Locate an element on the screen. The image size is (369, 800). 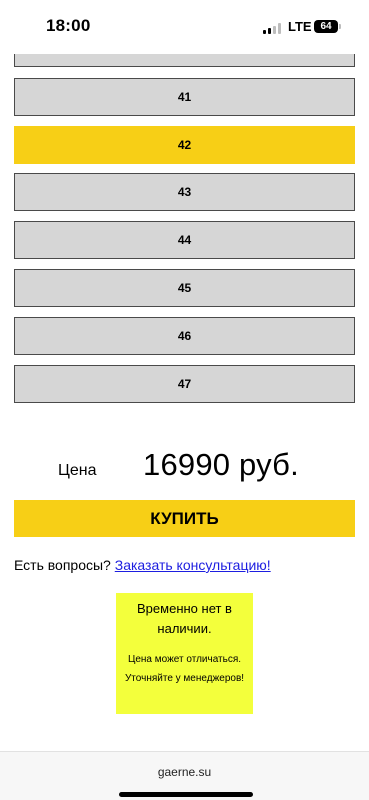
size-option-42: 42 is located at coordinates (184, 145).